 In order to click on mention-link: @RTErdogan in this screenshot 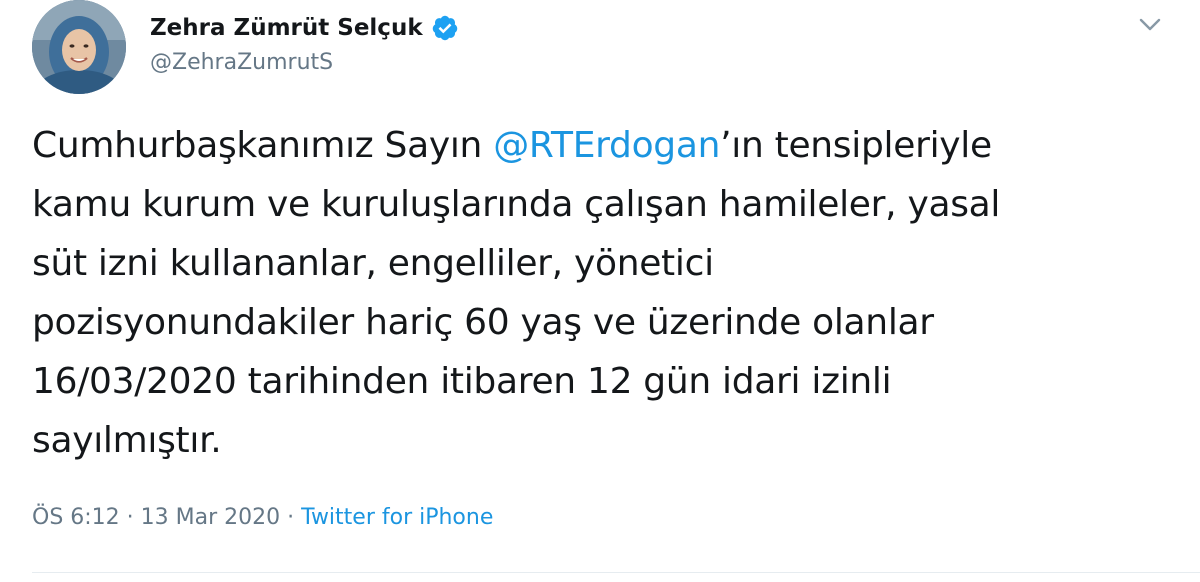, I will do `click(606, 145)`.